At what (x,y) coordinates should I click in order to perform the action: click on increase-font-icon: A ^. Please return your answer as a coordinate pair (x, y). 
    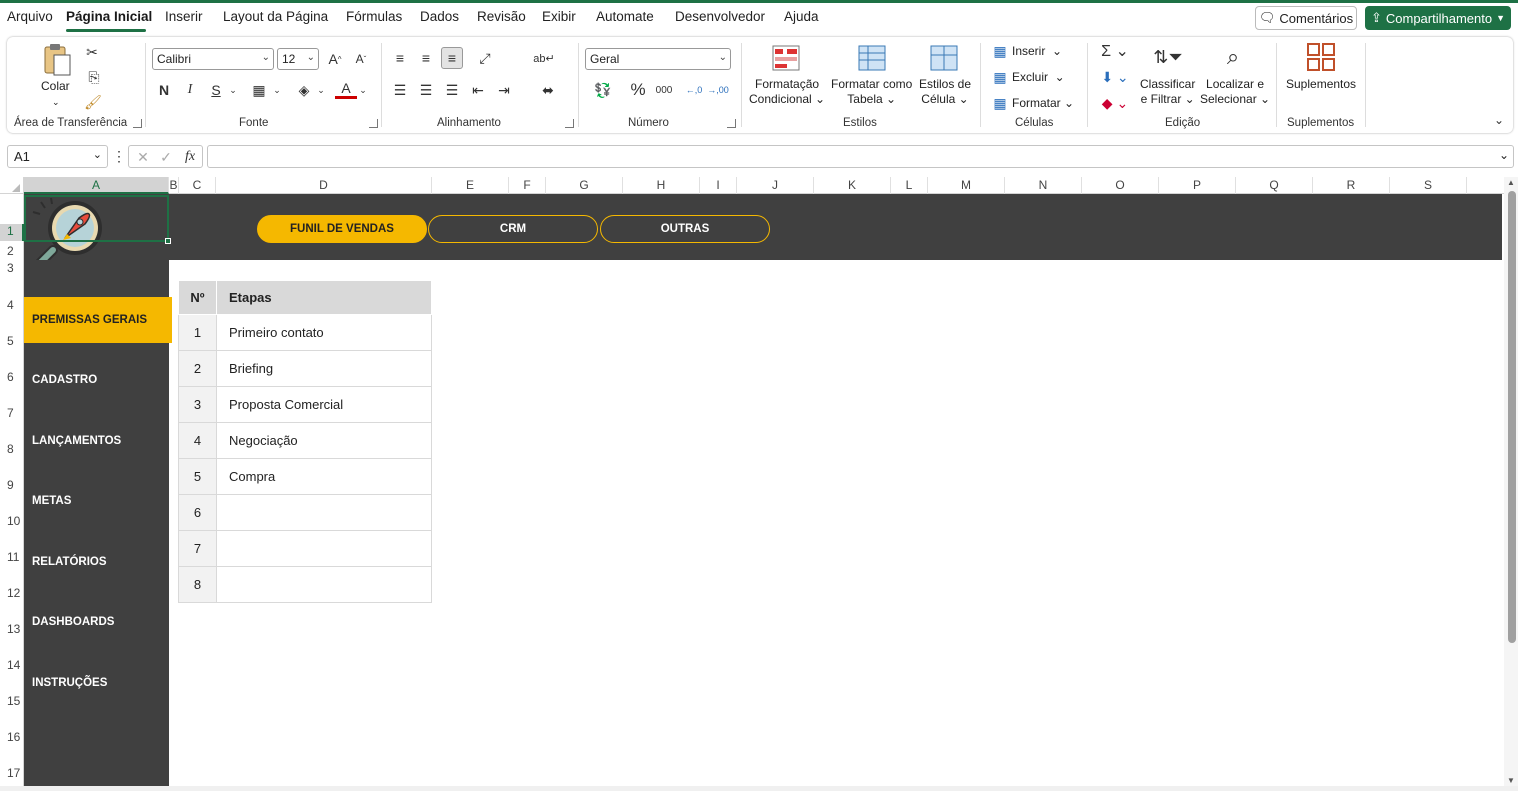
    Looking at the image, I should click on (335, 59).